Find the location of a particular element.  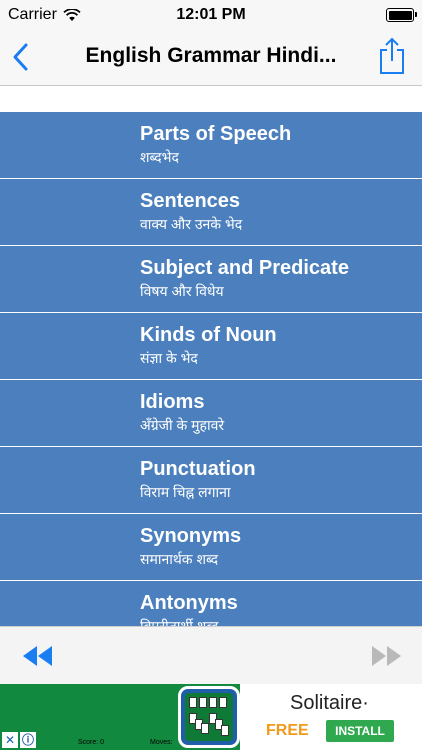

lesson-subtitle: विपरीतार्थी शब्द is located at coordinates (179, 622).